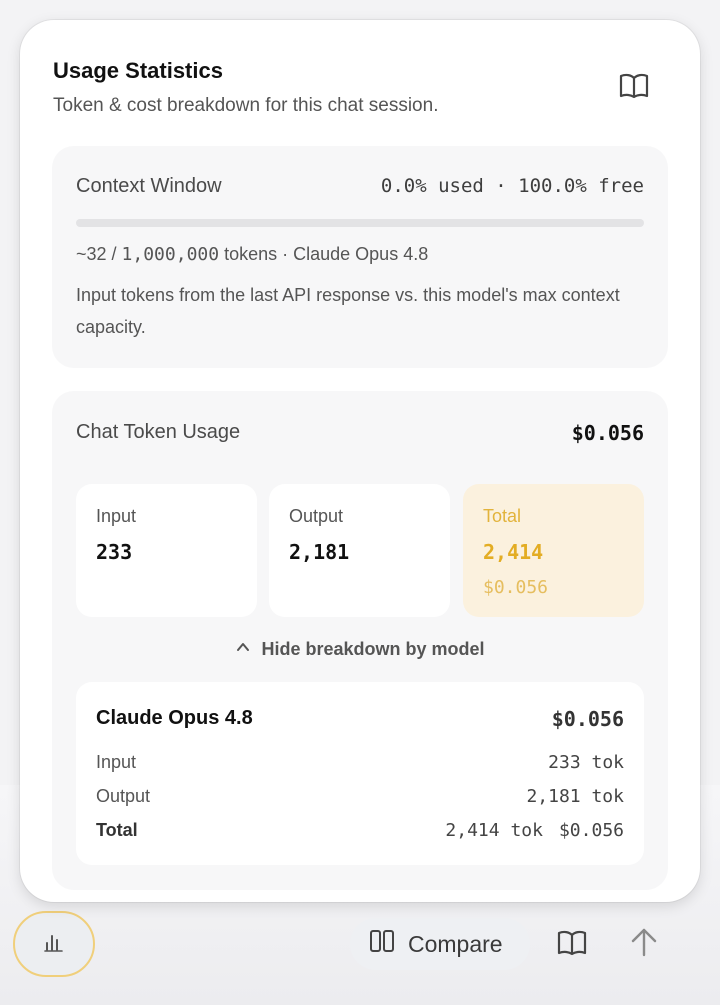 The image size is (720, 1005). I want to click on output-stat-box: Output 2,181, so click(359, 550).